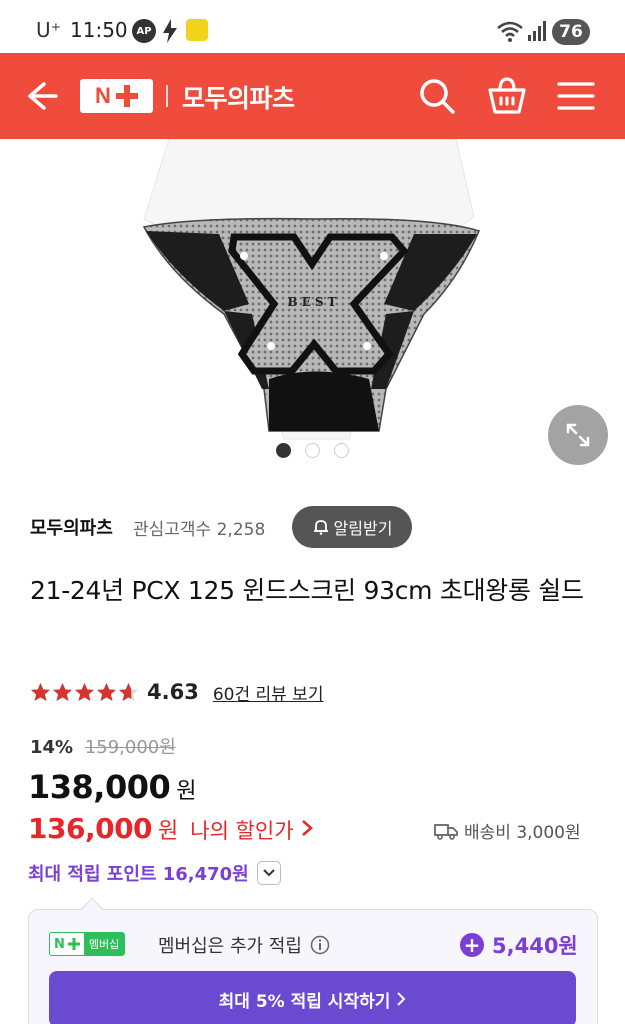 Image resolution: width=625 pixels, height=1024 pixels. I want to click on expand-icon, so click(578, 435).